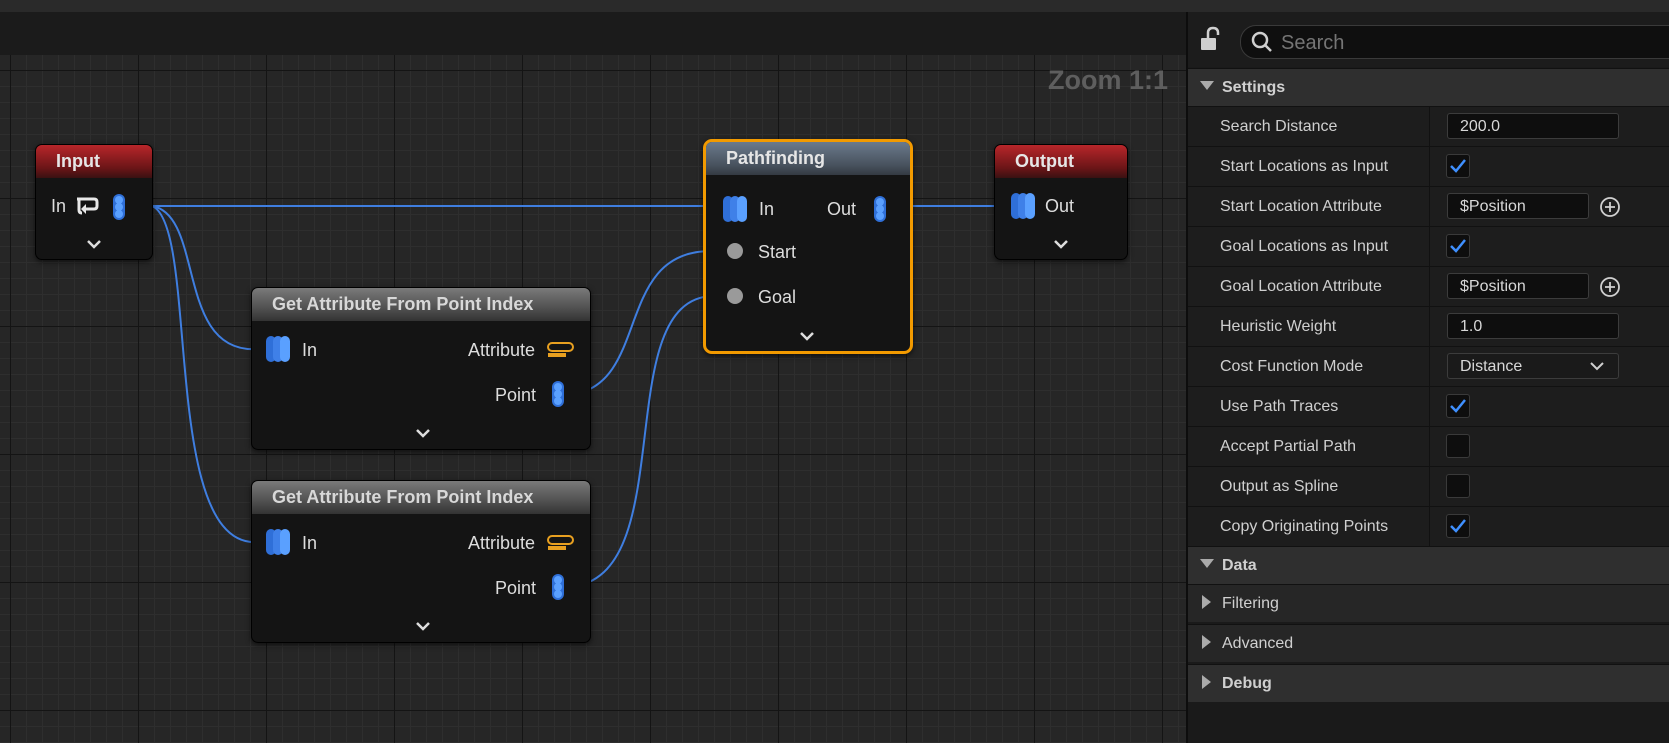  Describe the element at coordinates (834, 6) in the screenshot. I see `top-strip` at that location.